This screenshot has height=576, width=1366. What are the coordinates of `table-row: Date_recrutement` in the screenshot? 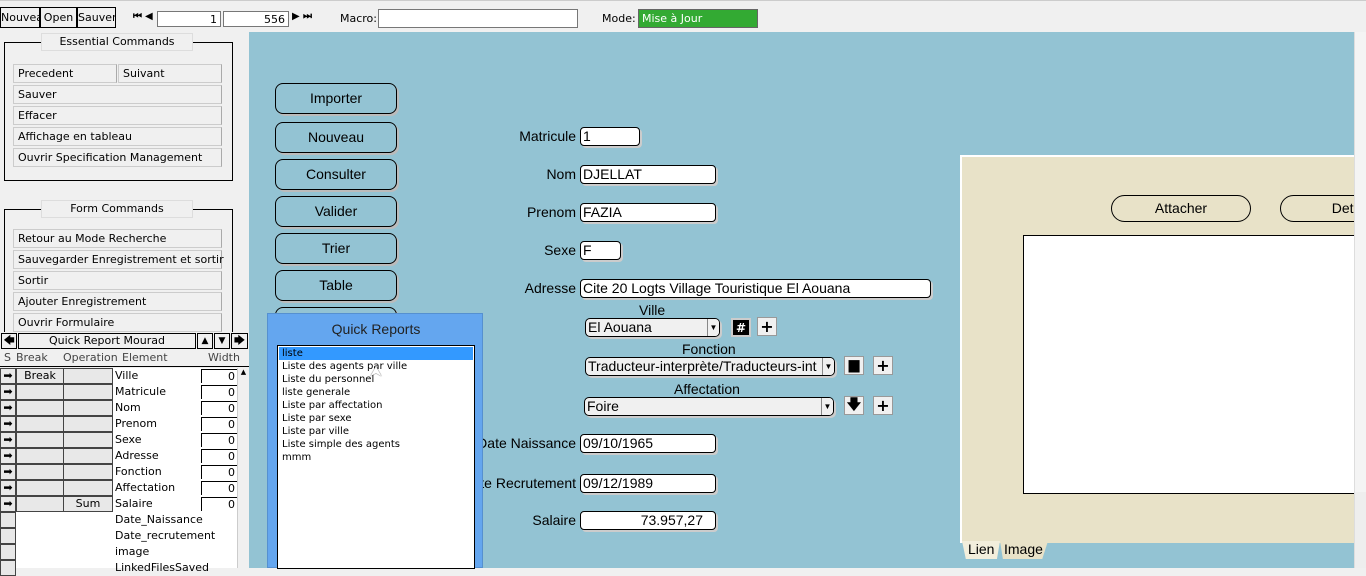 It's located at (118, 536).